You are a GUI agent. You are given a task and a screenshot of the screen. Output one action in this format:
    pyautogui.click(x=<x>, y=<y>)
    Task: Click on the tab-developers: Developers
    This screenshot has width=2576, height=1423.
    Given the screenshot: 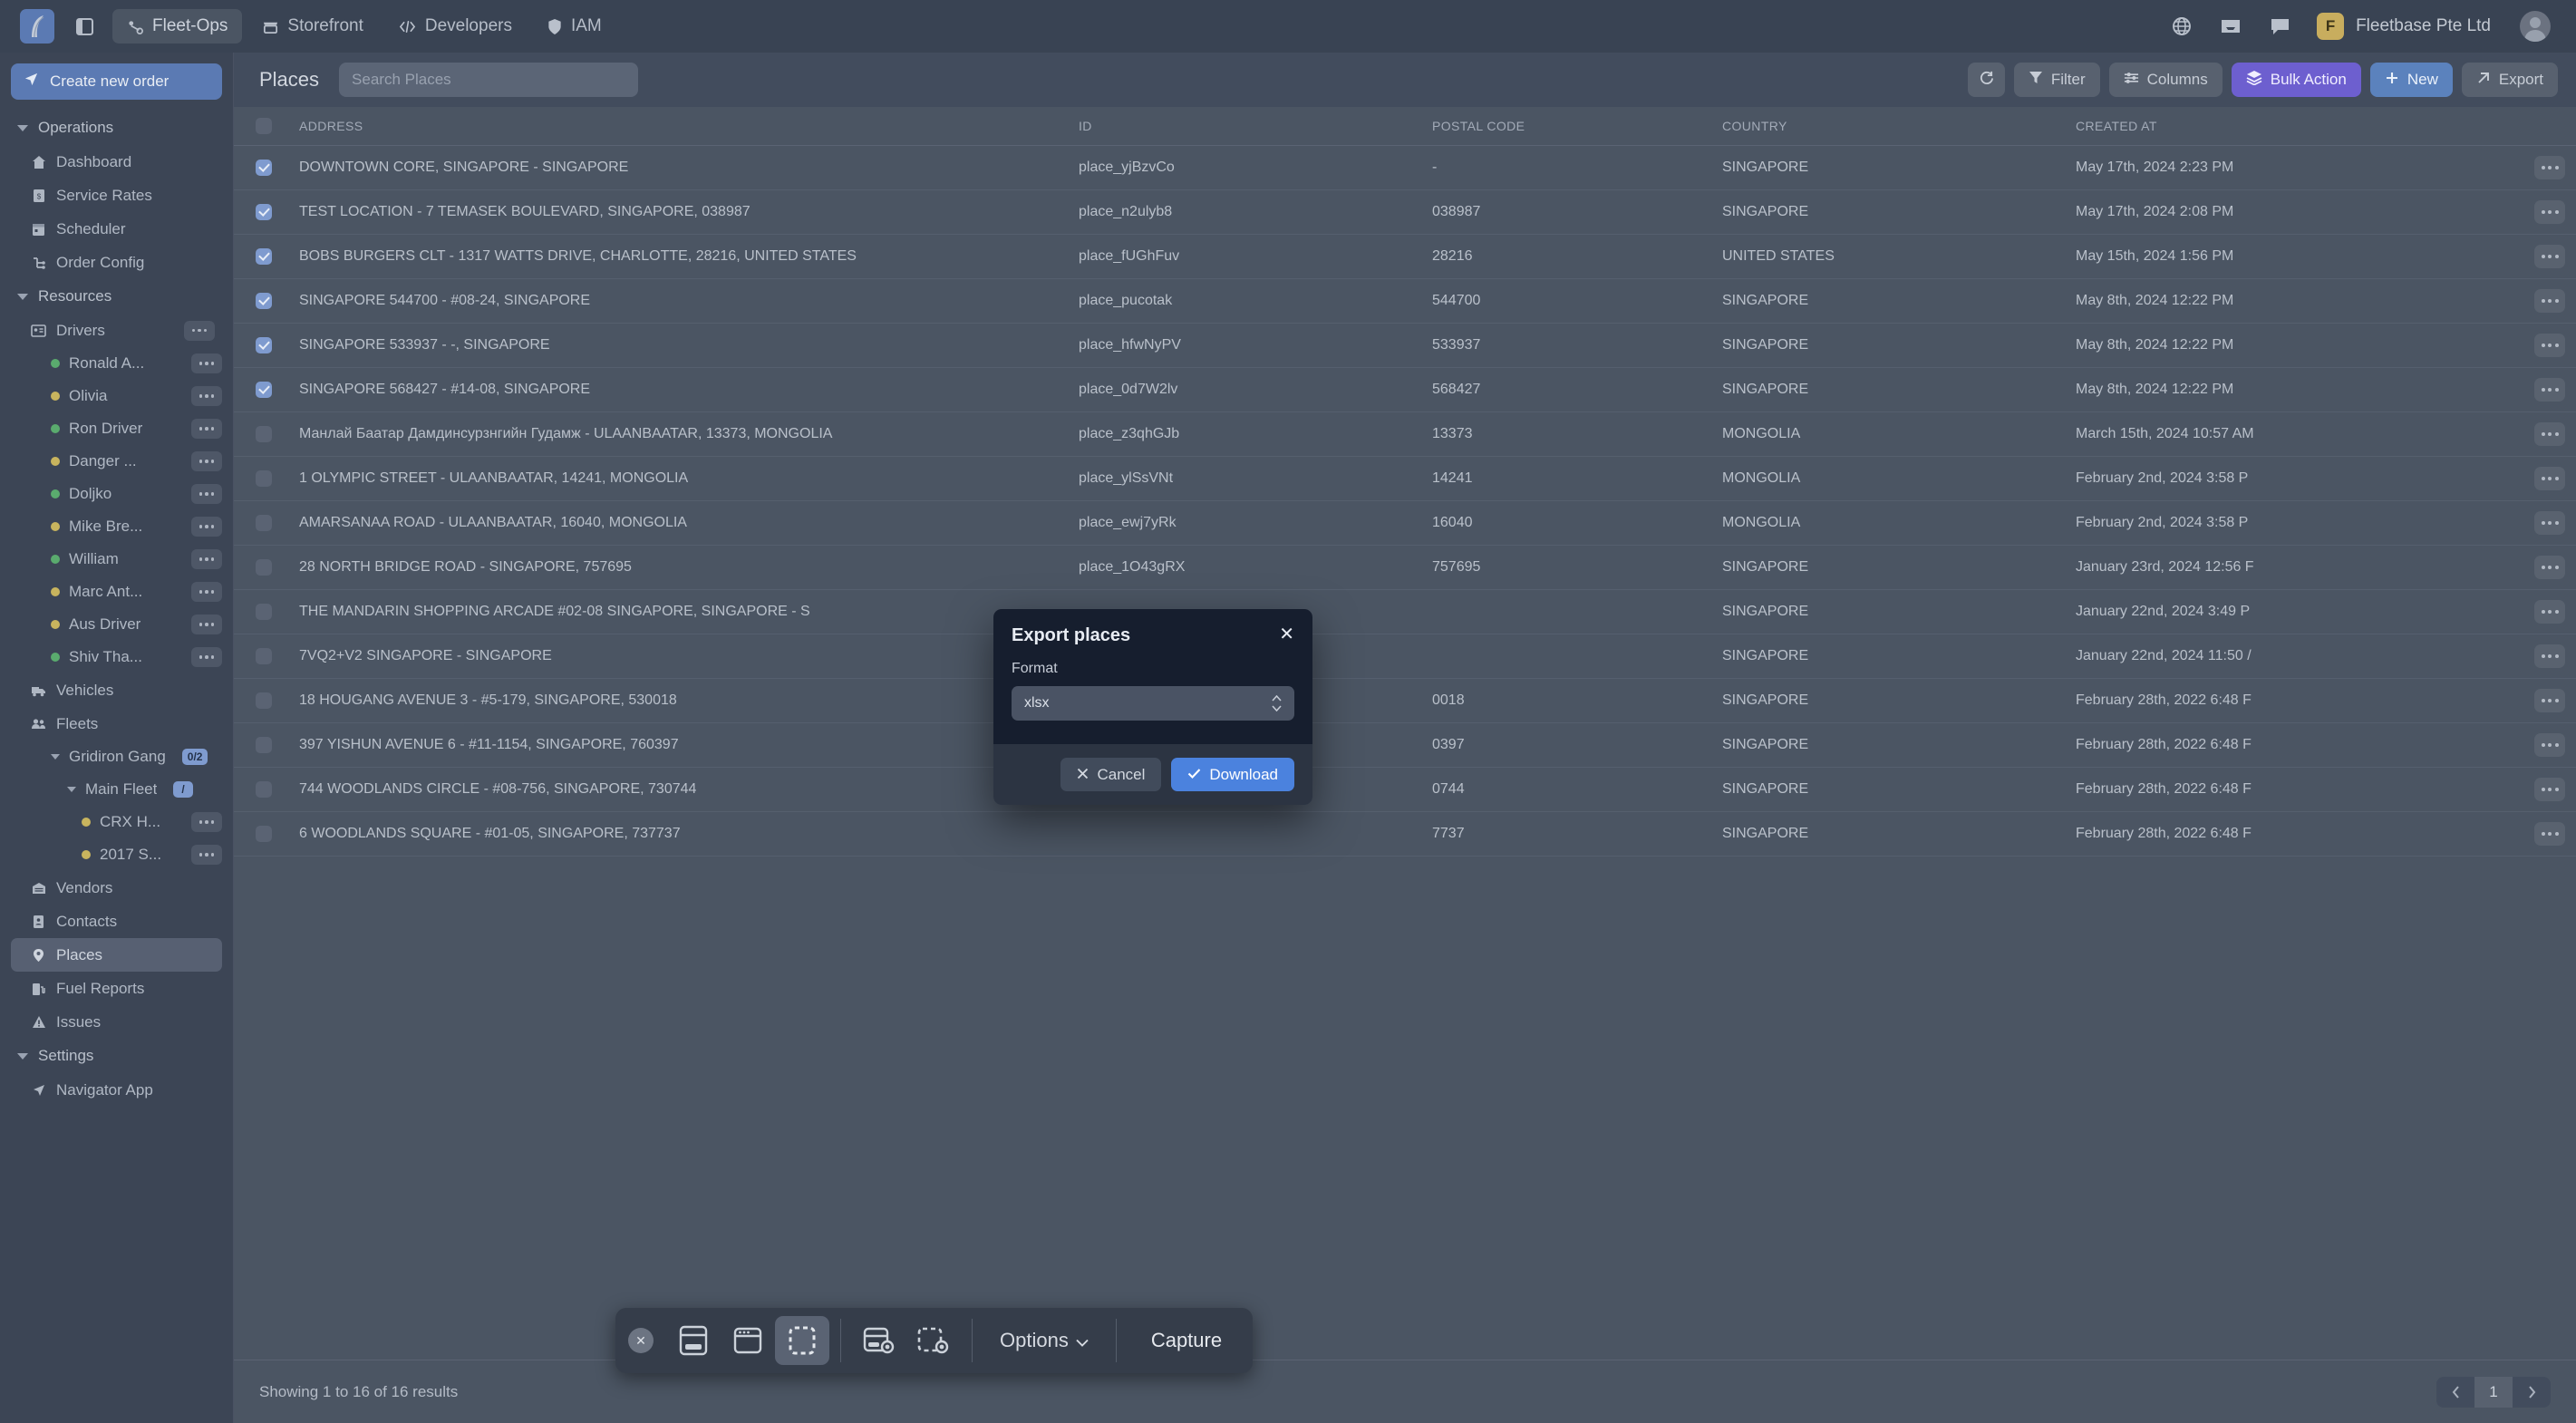 What is the action you would take?
    pyautogui.click(x=455, y=26)
    